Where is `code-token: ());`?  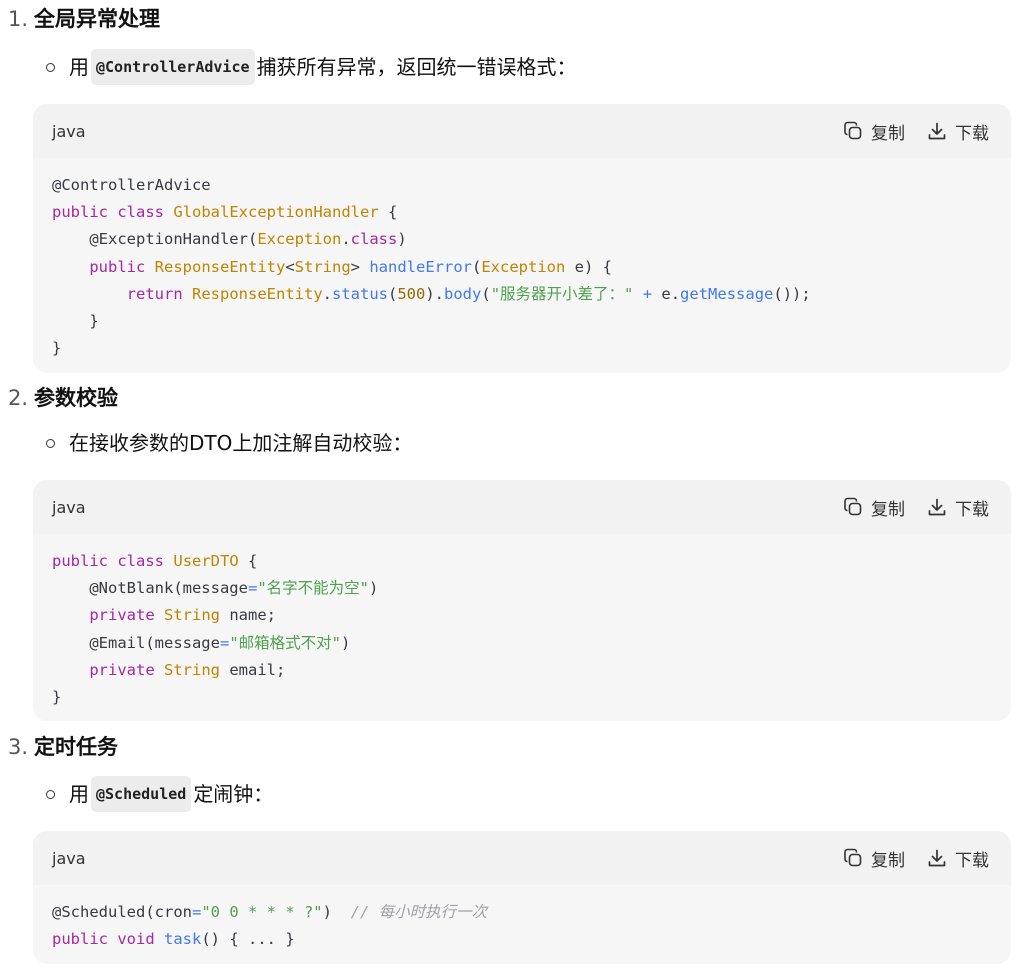
code-token: ()); is located at coordinates (792, 293).